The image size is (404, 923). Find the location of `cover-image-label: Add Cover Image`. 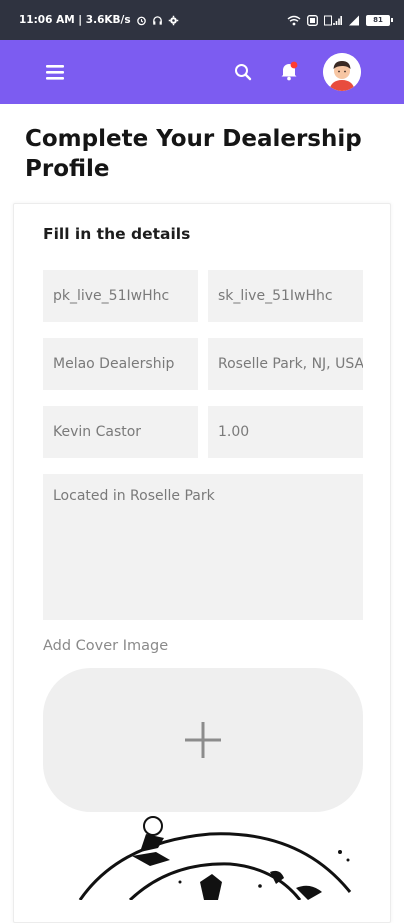

cover-image-label: Add Cover Image is located at coordinates (106, 646).